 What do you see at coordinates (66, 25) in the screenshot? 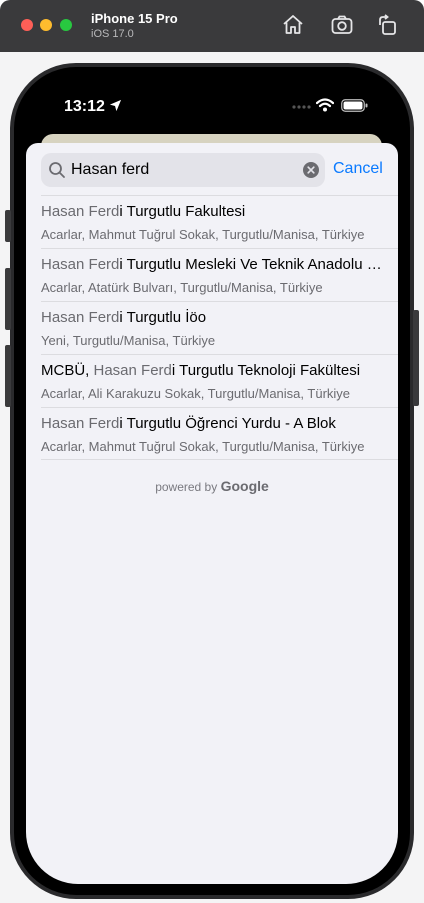
I see `window-zoom-button` at bounding box center [66, 25].